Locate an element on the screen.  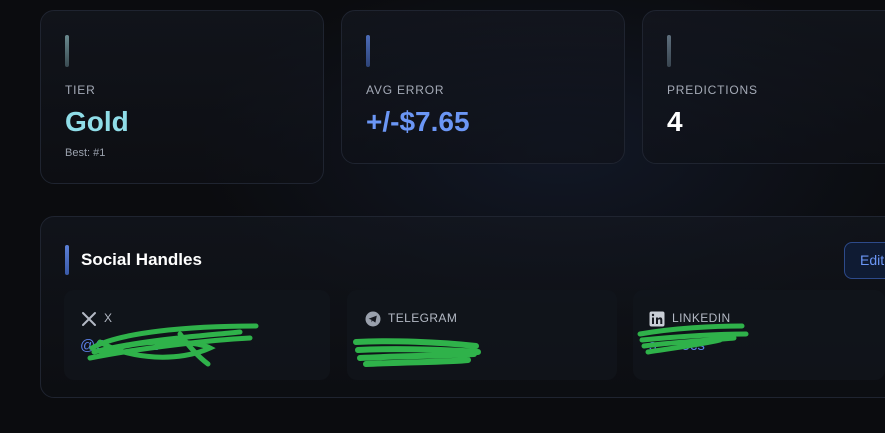
linkedin-handle-link: s ocs is located at coordinates (677, 345).